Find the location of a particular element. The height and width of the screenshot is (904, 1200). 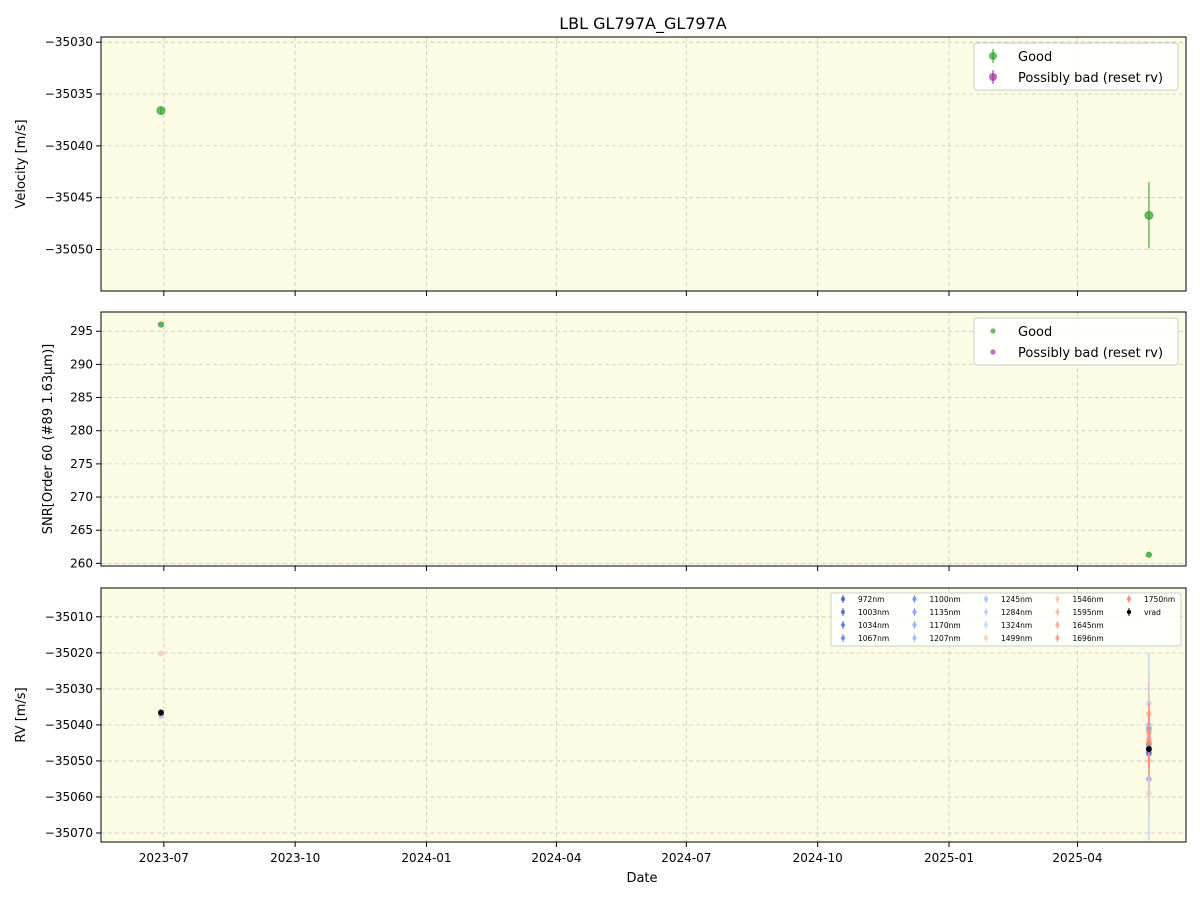

y-tick-label: 275 is located at coordinates (81, 464).